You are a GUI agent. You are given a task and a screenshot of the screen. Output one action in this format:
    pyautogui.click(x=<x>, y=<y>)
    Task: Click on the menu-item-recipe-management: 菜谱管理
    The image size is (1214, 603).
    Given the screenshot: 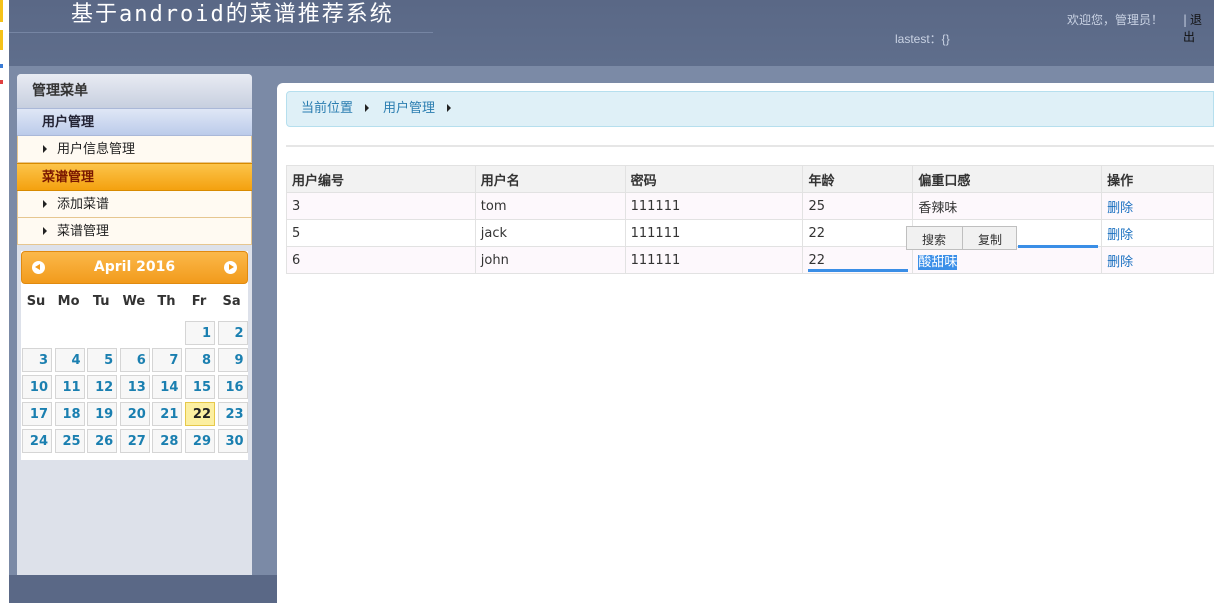 What is the action you would take?
    pyautogui.click(x=134, y=231)
    